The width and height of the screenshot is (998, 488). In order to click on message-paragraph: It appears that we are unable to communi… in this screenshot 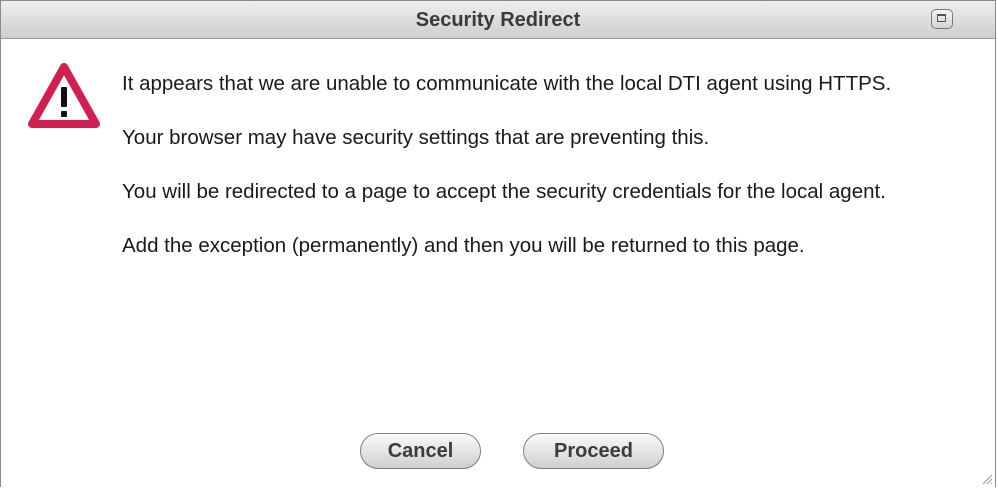, I will do `click(507, 83)`.